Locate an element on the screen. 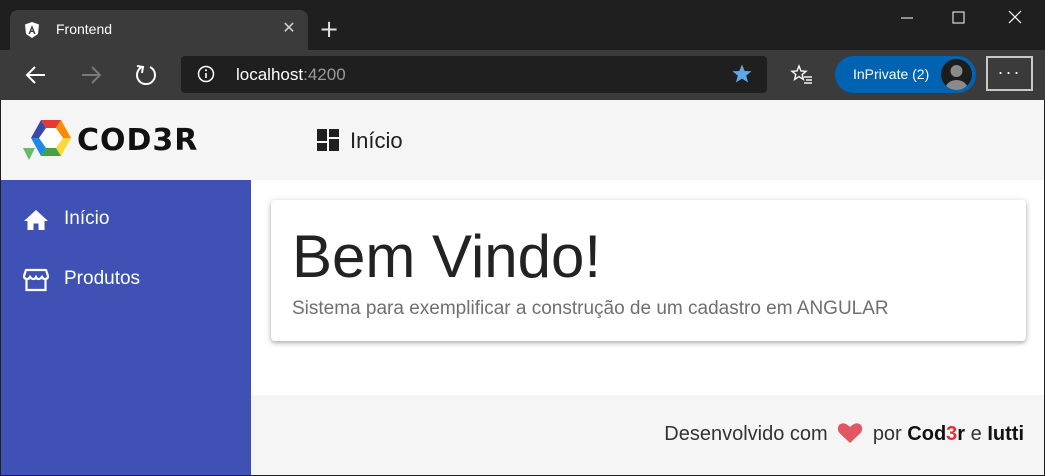 This screenshot has width=1045, height=476. inprivate-button: InPrivate (2) is located at coordinates (905, 74).